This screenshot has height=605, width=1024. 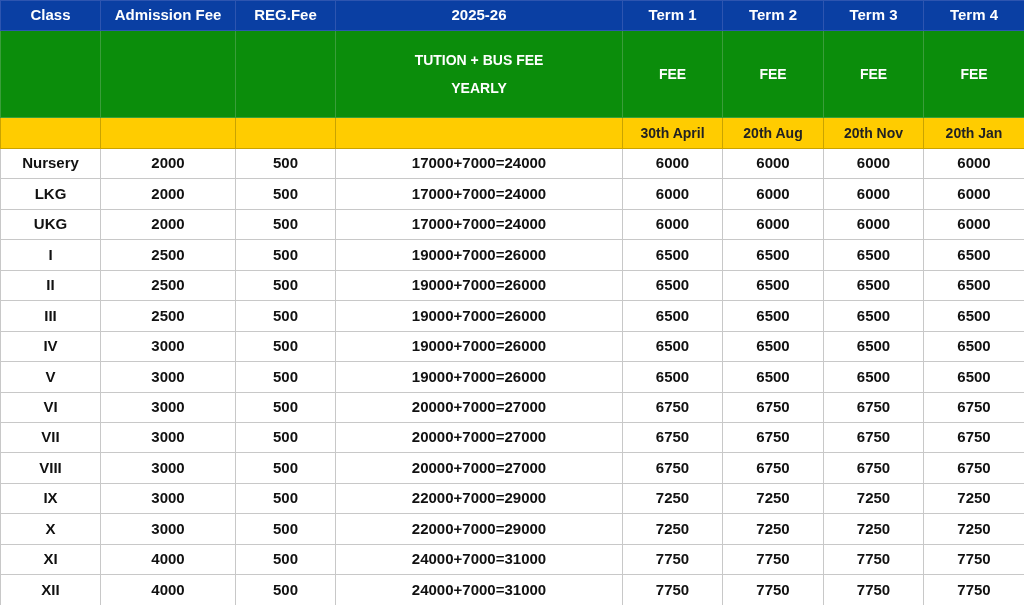 I want to click on table-cell: III, so click(x=50, y=316).